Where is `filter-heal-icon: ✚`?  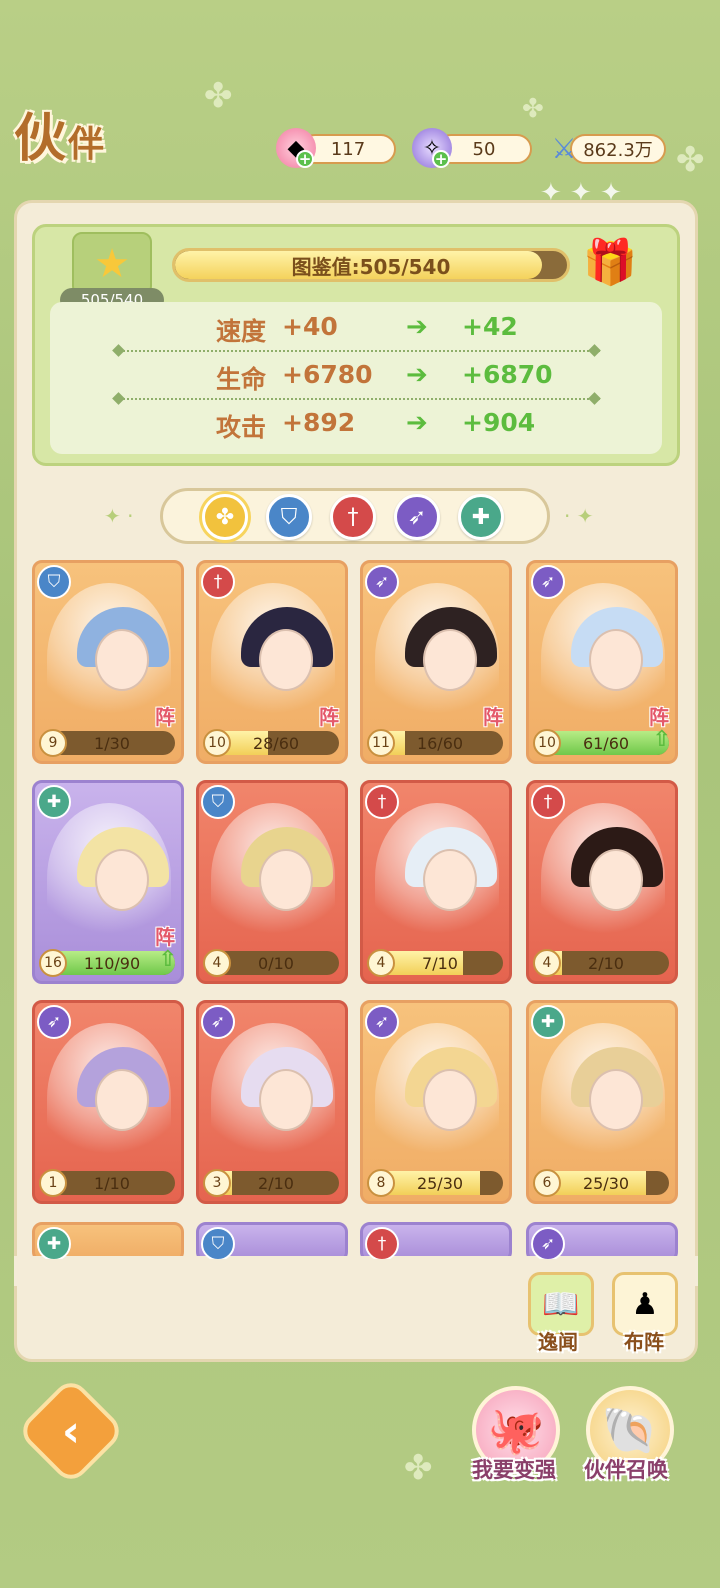
filter-heal-icon: ✚ is located at coordinates (481, 517).